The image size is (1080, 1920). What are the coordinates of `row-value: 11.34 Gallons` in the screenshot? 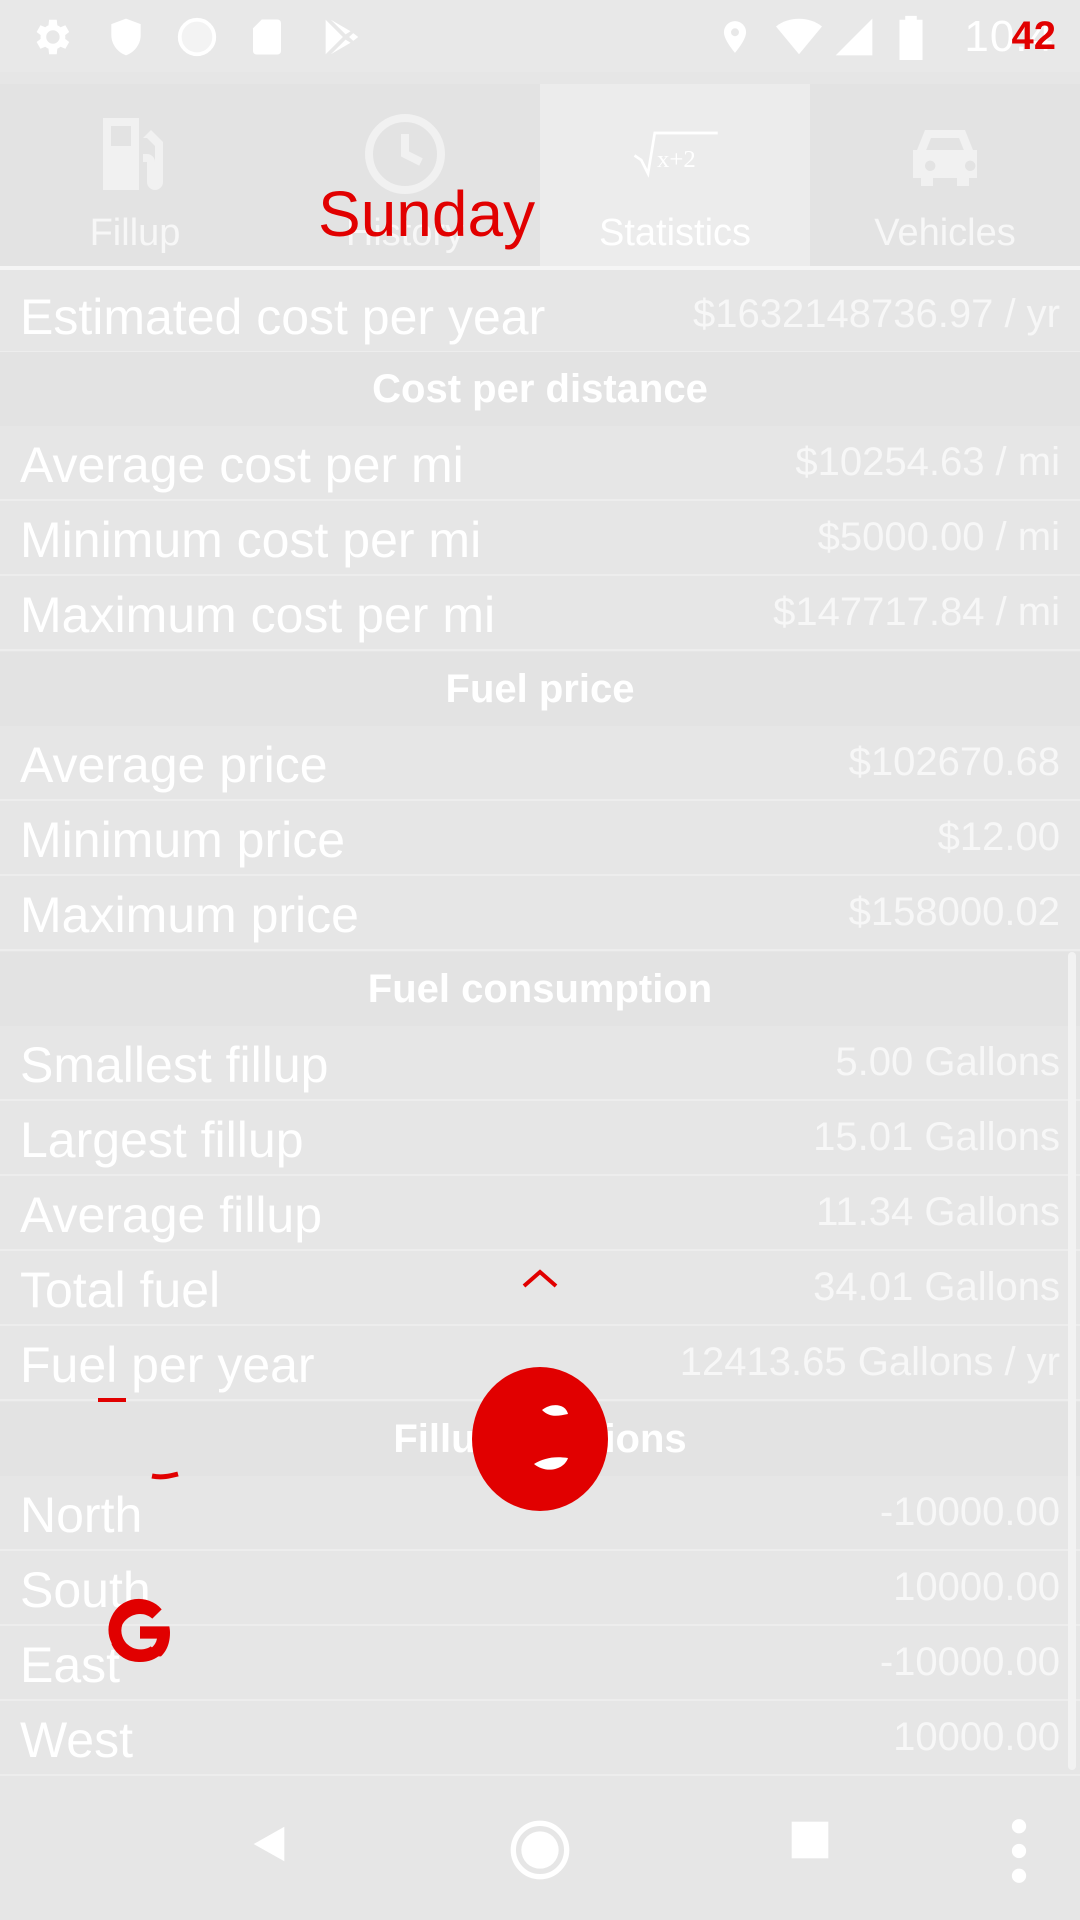 It's located at (938, 1212).